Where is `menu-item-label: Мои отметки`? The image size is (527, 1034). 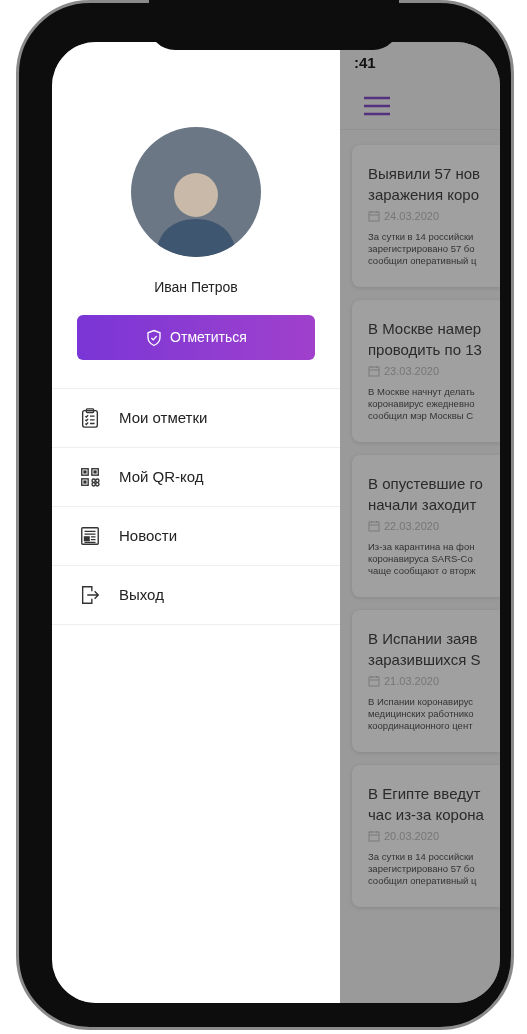
menu-item-label: Мои отметки is located at coordinates (163, 417).